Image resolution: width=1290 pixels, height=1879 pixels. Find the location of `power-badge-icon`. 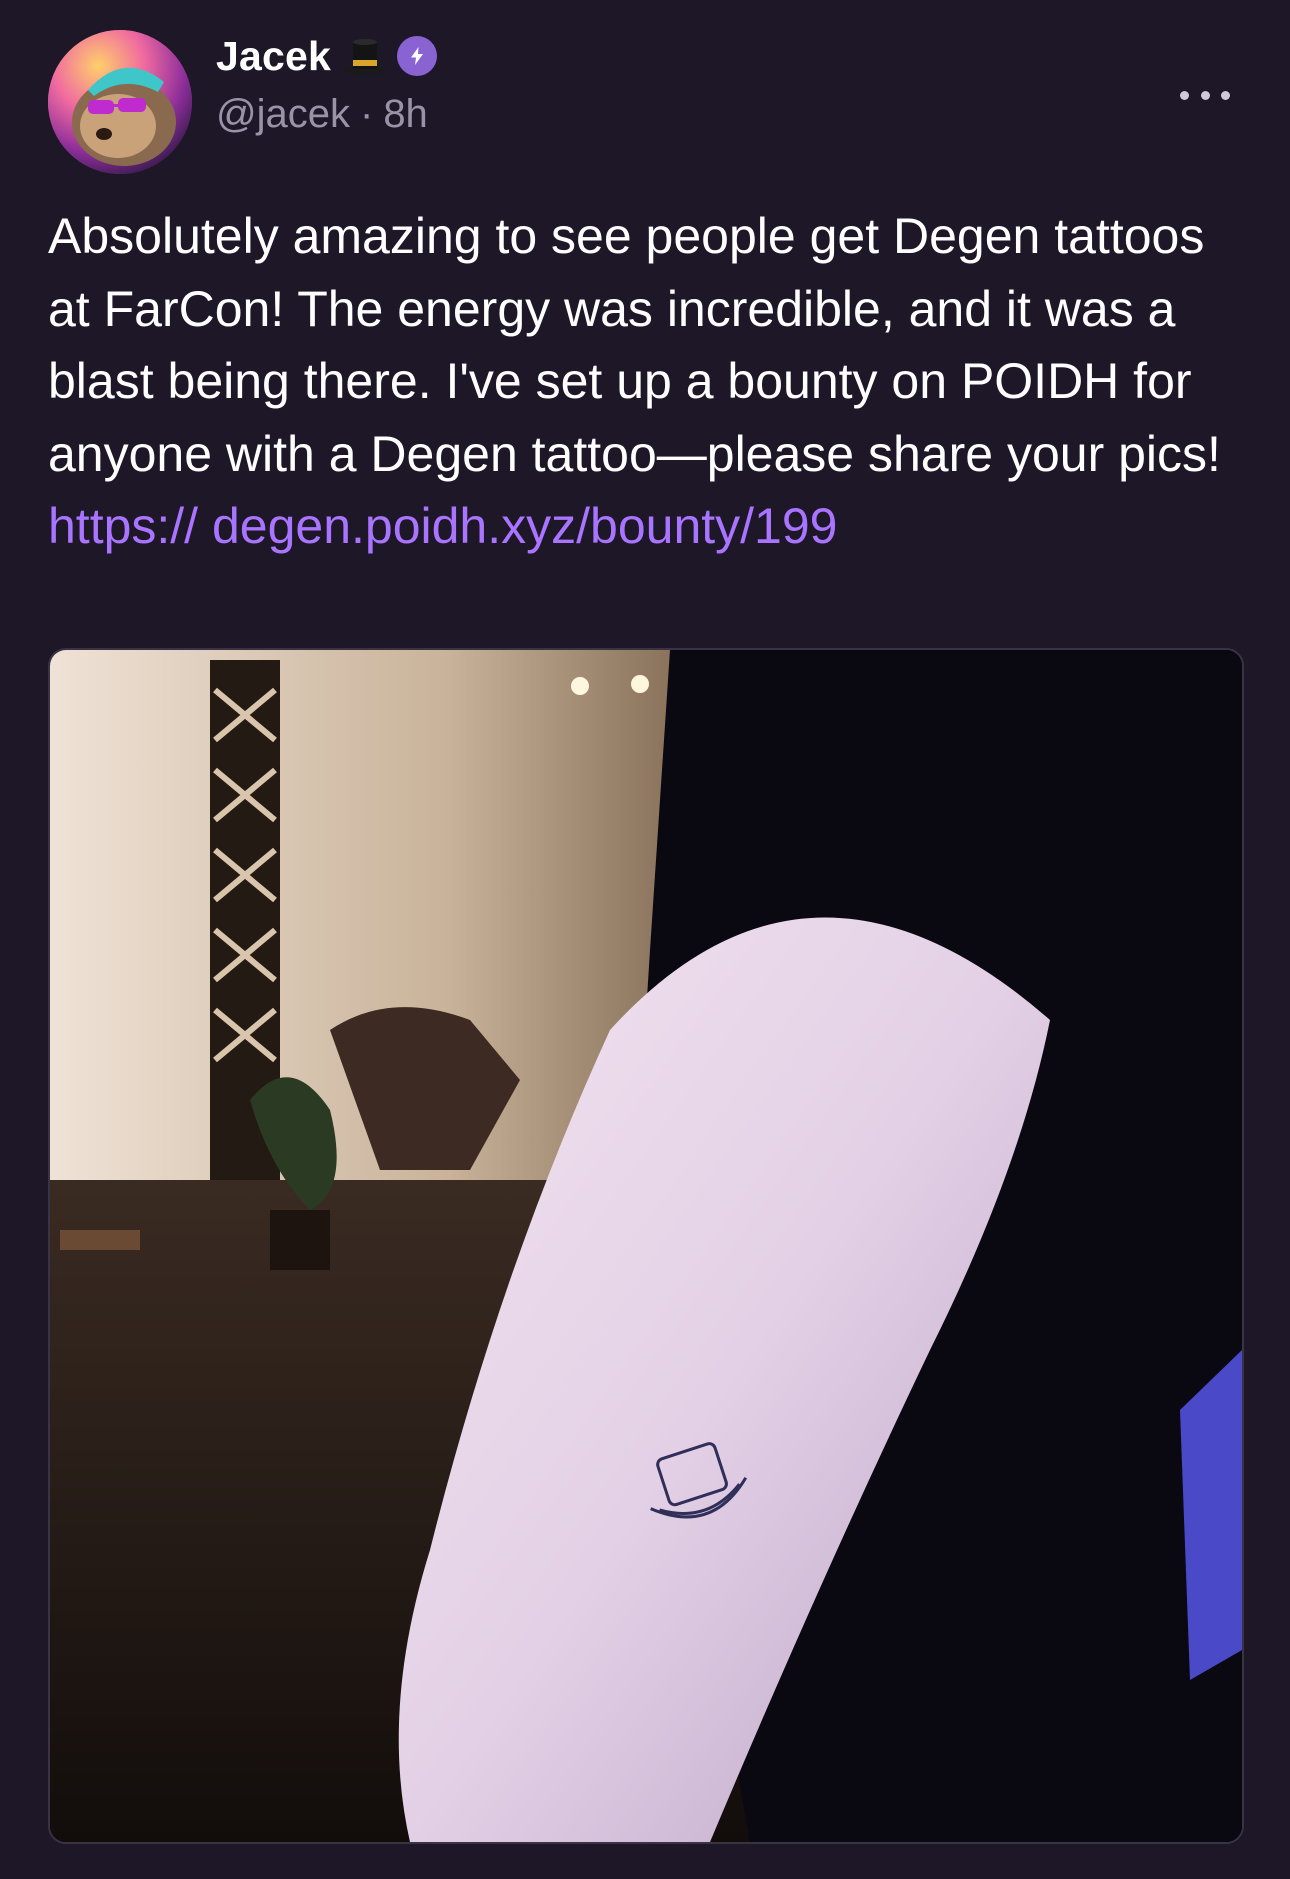

power-badge-icon is located at coordinates (417, 56).